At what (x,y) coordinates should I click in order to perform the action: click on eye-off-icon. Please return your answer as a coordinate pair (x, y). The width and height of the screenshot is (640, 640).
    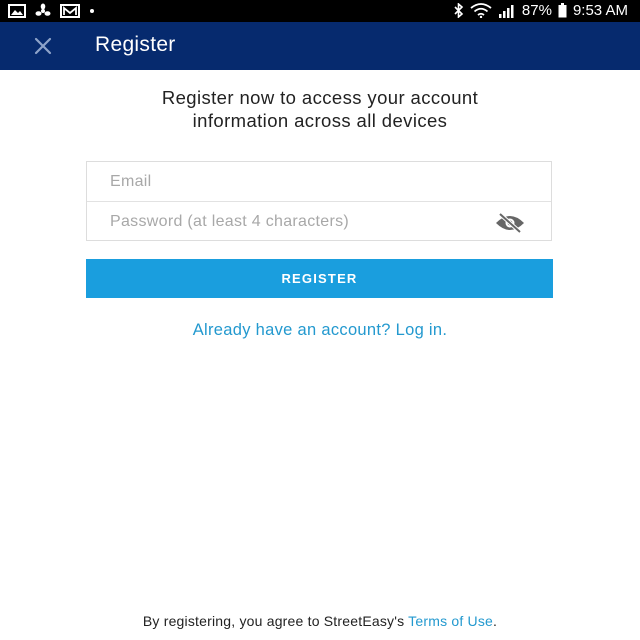
    Looking at the image, I should click on (510, 223).